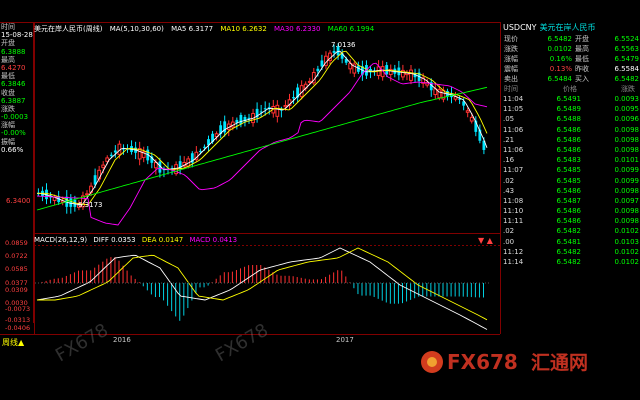 The image size is (640, 400). I want to click on tick-time: .21, so click(509, 139).